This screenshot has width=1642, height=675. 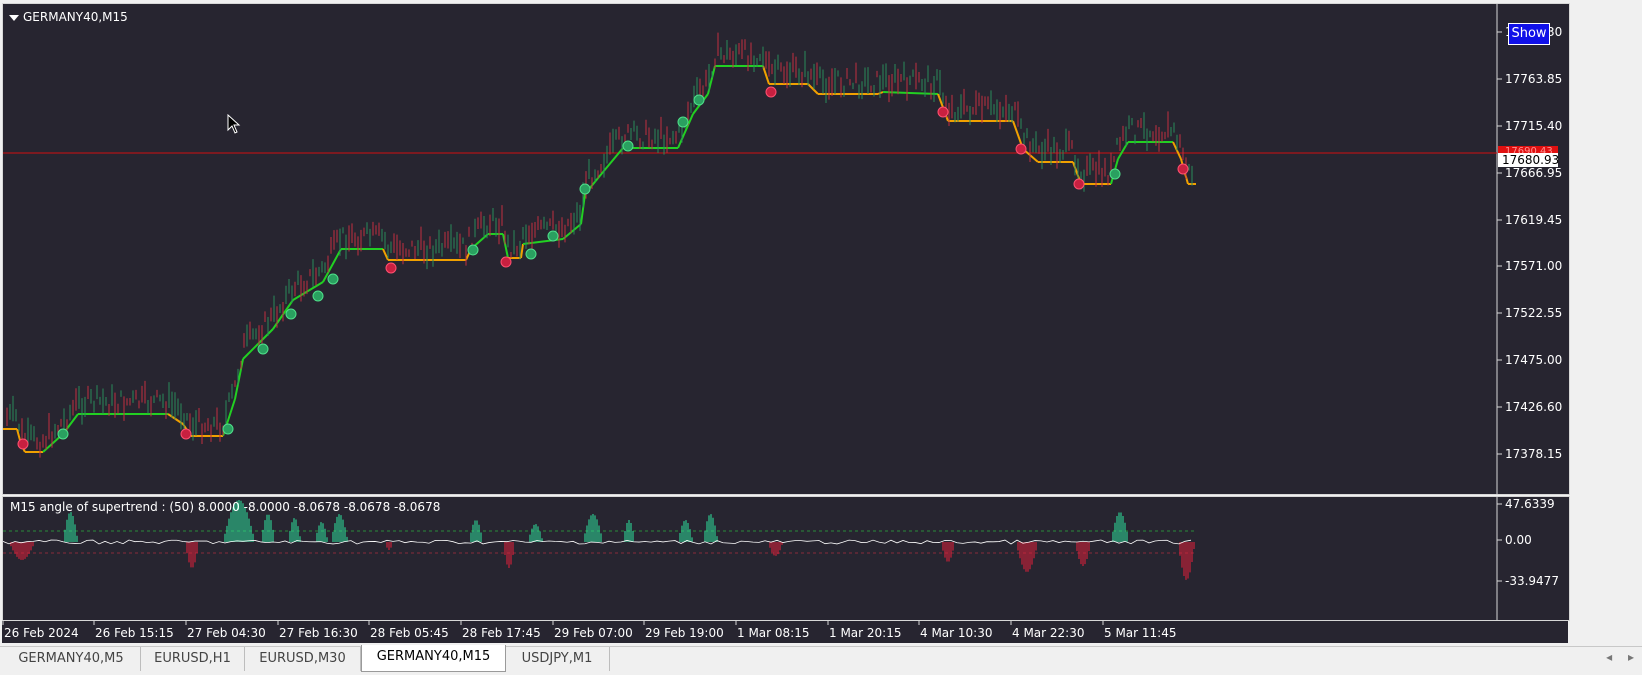 What do you see at coordinates (226, 633) in the screenshot?
I see `time-tick-label: 27 Feb 04:30` at bounding box center [226, 633].